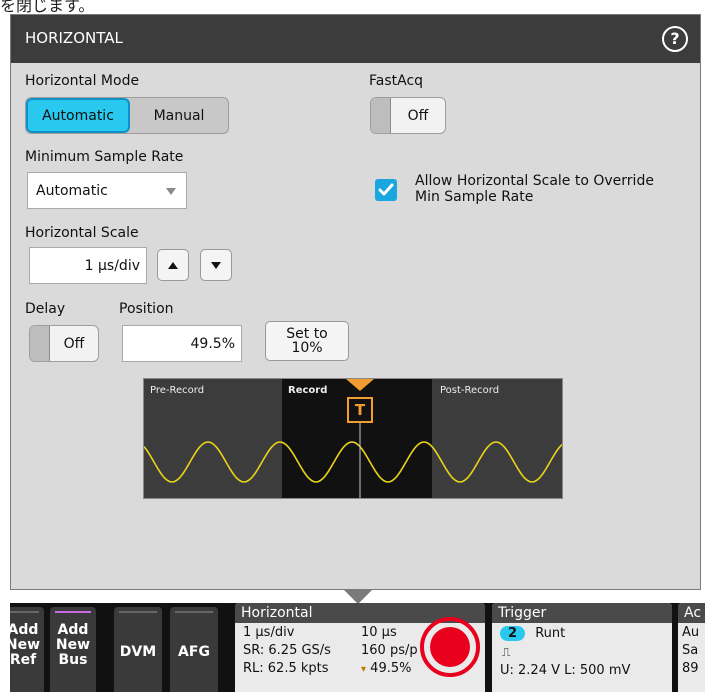 This screenshot has height=692, width=705. I want to click on horizontal-mode-label: Horizontal Mode, so click(82, 81).